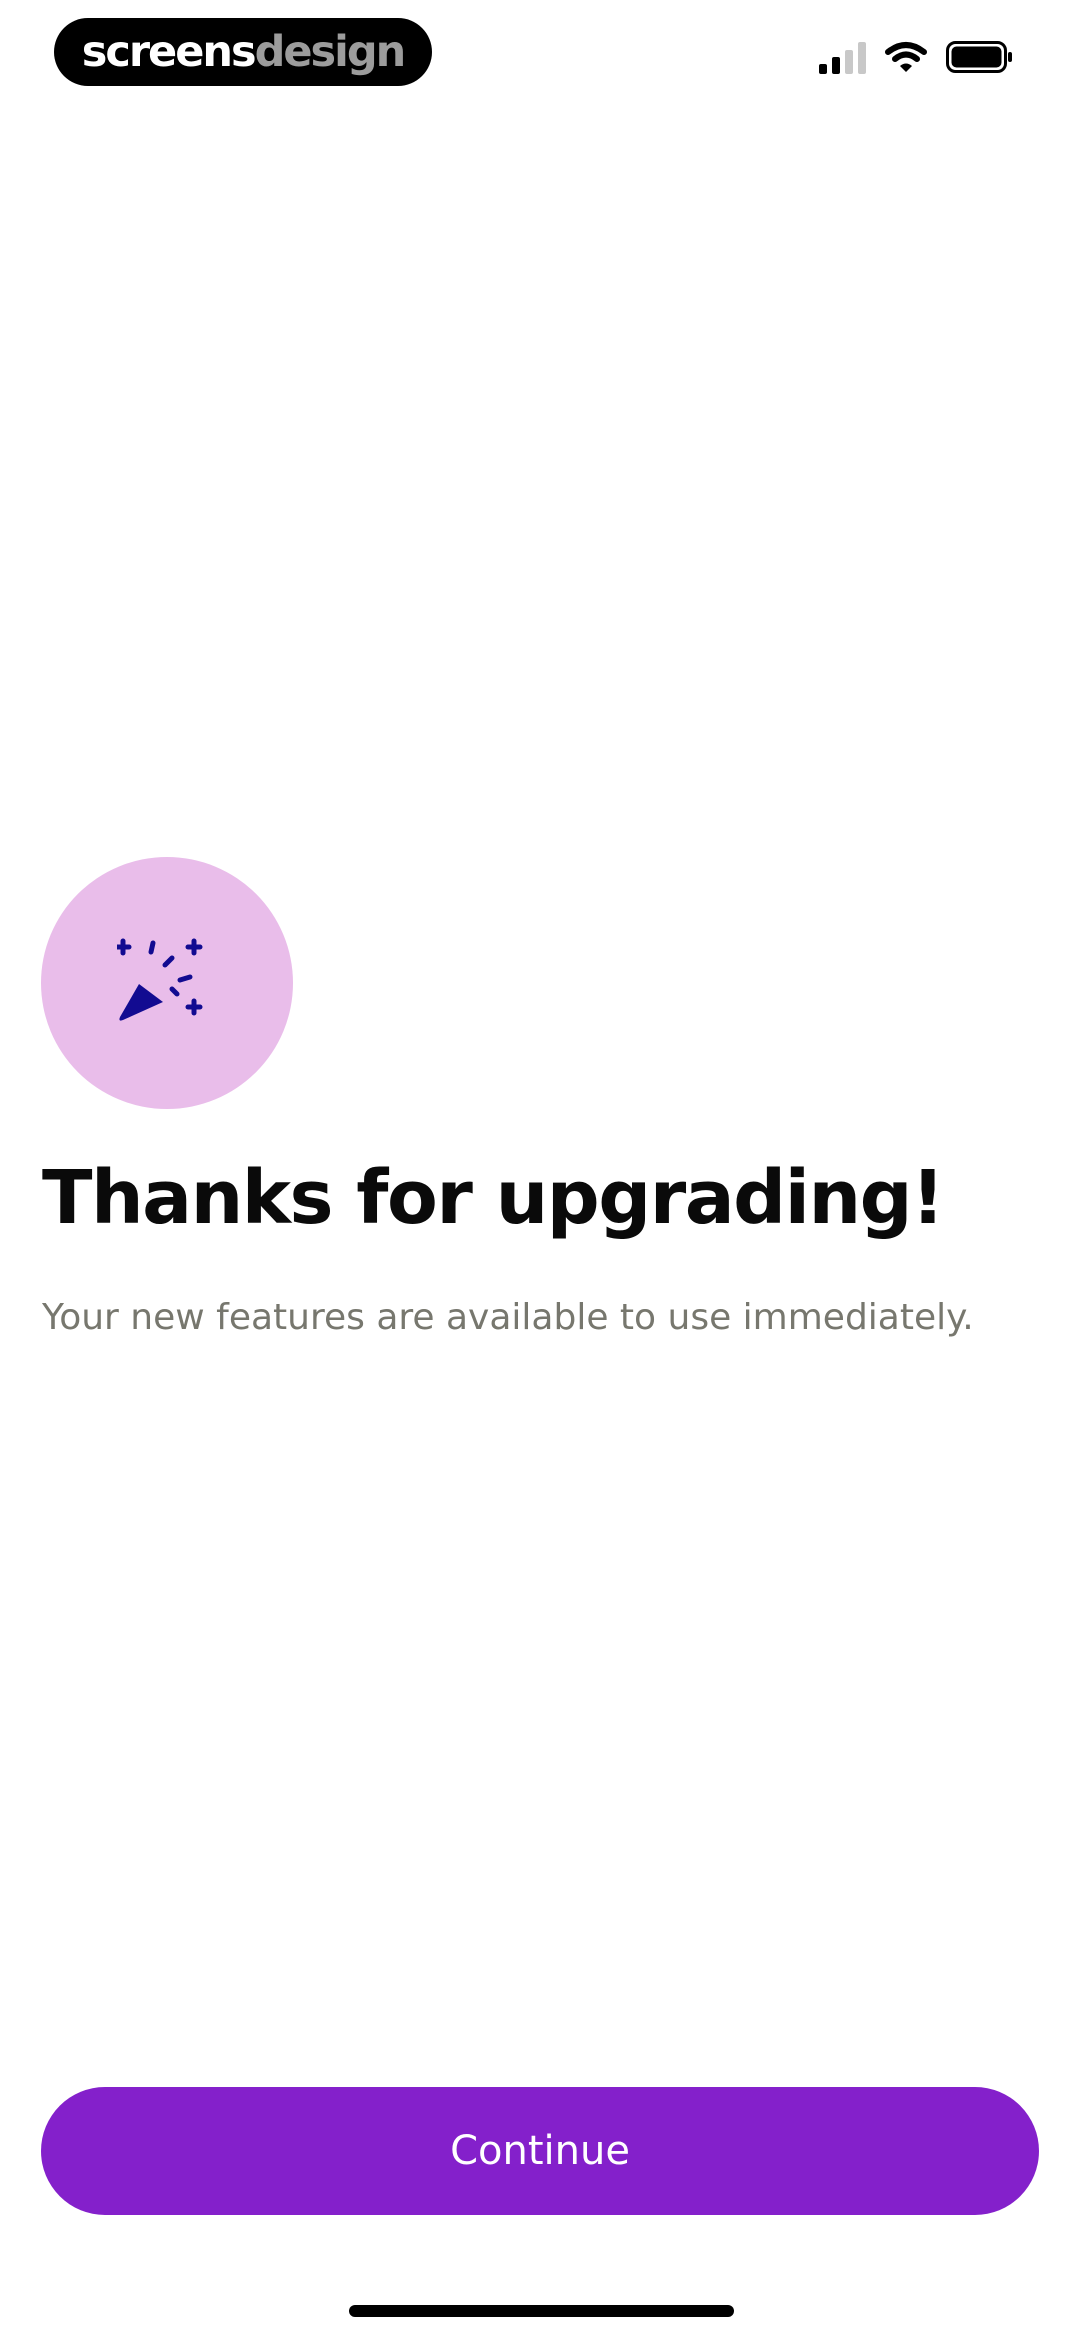 The height and width of the screenshot is (2335, 1080). Describe the element at coordinates (493, 1198) in the screenshot. I see `page-title: Thanks for upgrading!` at that location.